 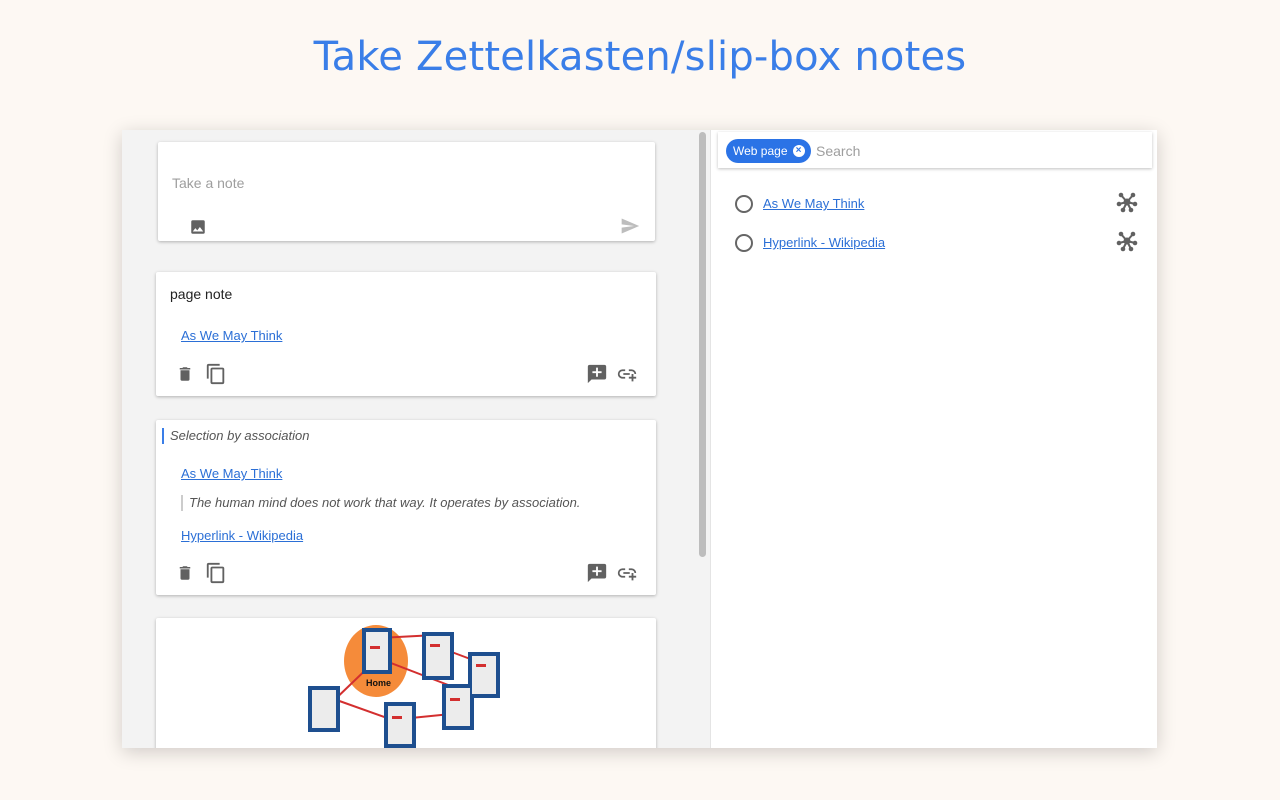 I want to click on note-composer: Take a note, so click(x=406, y=191).